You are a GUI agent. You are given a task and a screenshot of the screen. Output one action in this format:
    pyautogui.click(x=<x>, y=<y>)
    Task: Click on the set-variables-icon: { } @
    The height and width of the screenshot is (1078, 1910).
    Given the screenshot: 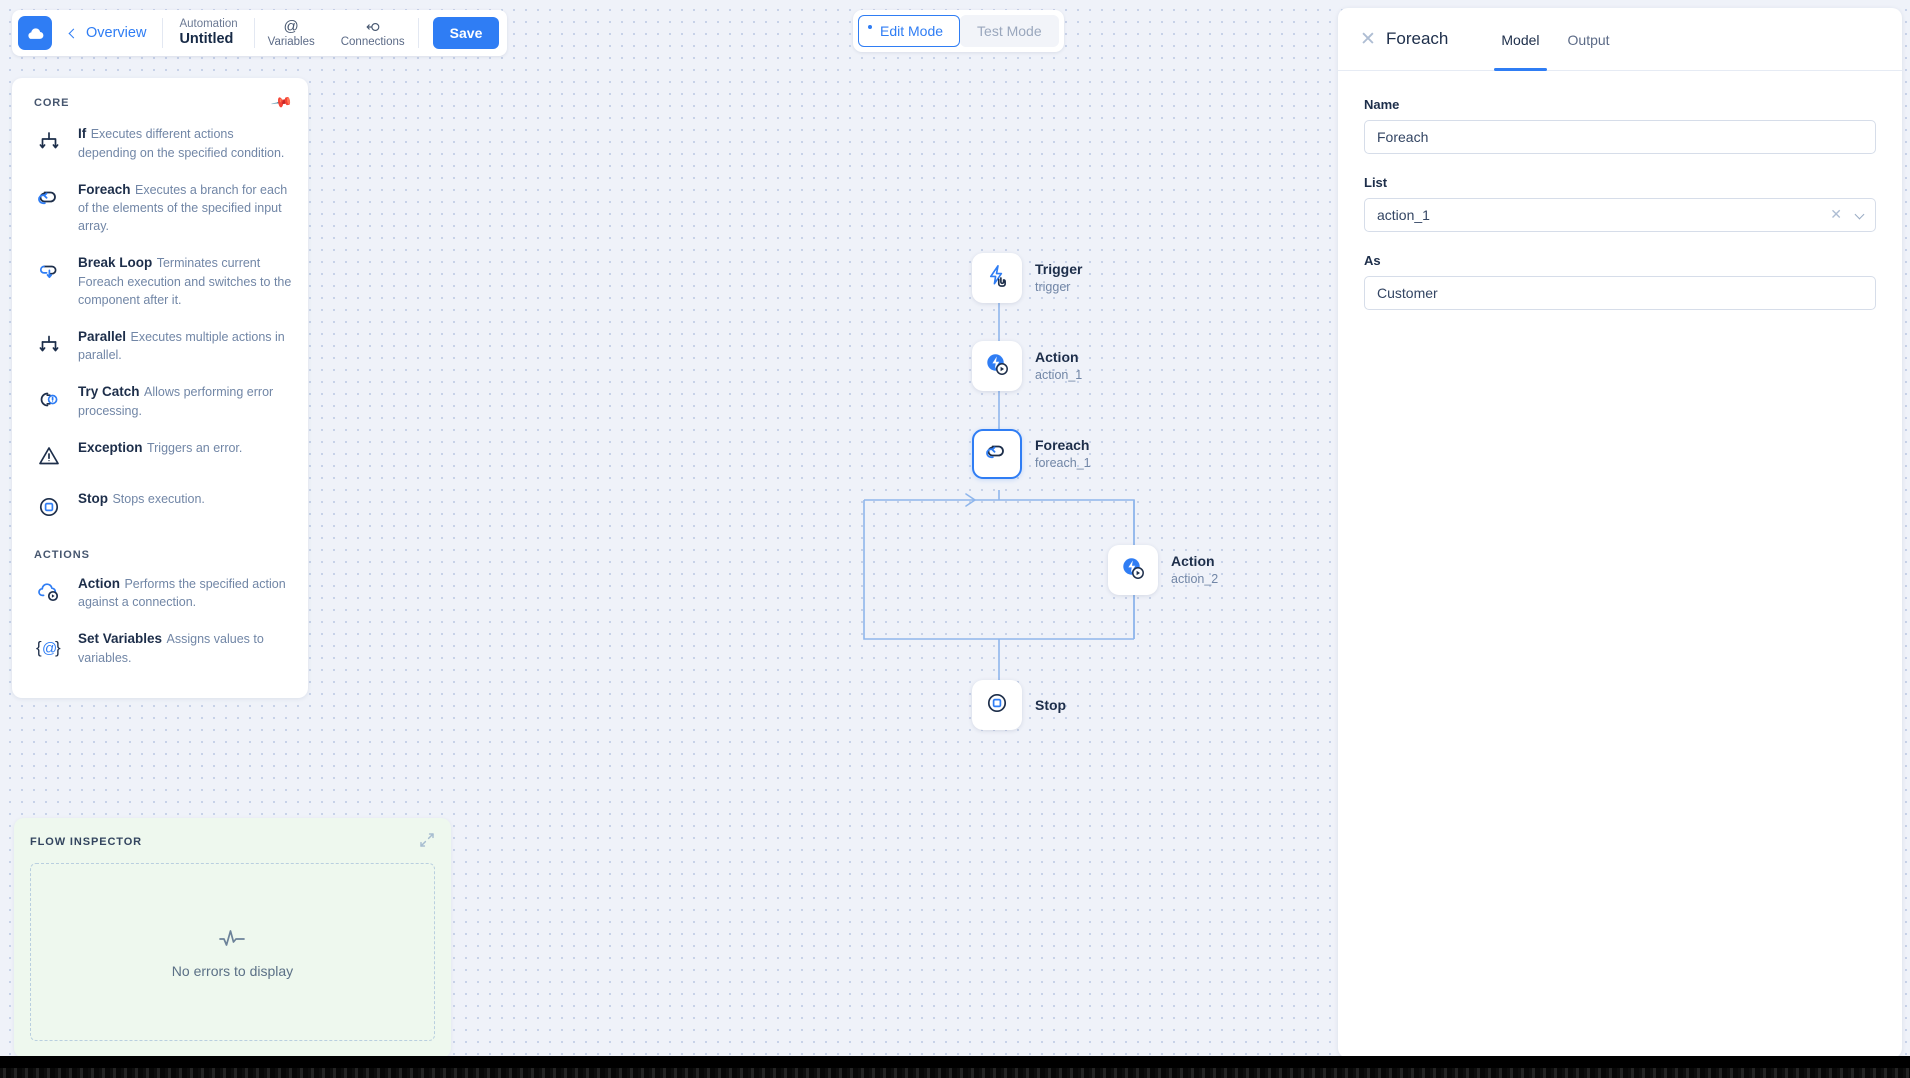 What is the action you would take?
    pyautogui.click(x=49, y=647)
    